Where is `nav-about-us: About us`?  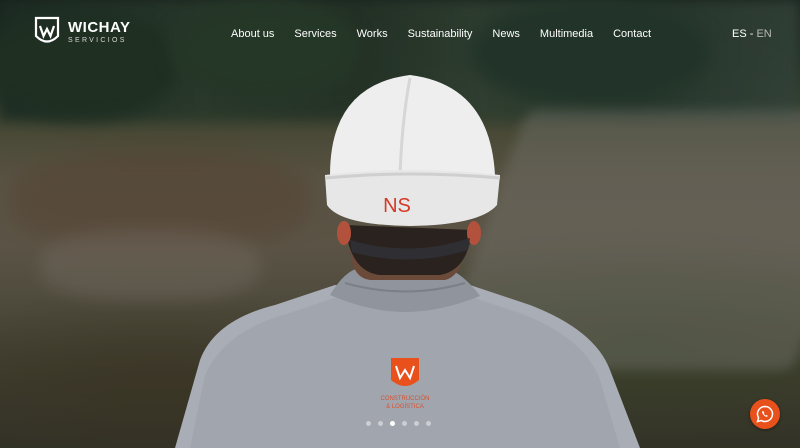 nav-about-us: About us is located at coordinates (252, 34).